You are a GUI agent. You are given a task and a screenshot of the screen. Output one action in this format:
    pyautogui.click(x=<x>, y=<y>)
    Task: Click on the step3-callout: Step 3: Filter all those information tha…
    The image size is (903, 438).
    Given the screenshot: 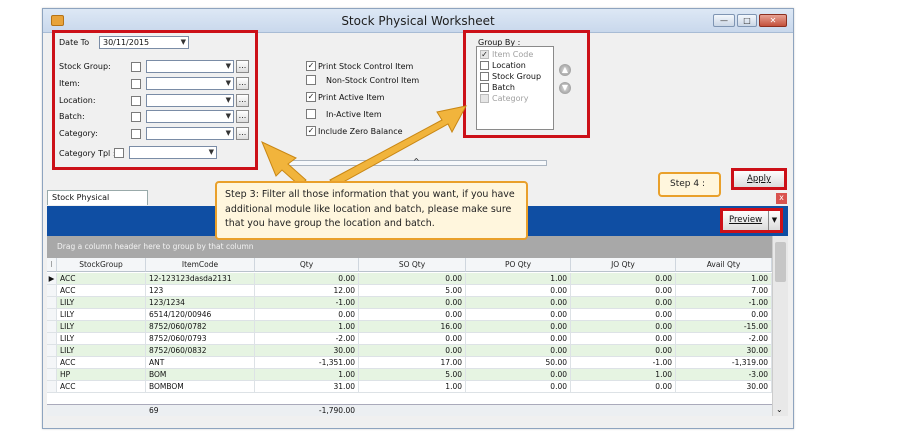 What is the action you would take?
    pyautogui.click(x=371, y=210)
    